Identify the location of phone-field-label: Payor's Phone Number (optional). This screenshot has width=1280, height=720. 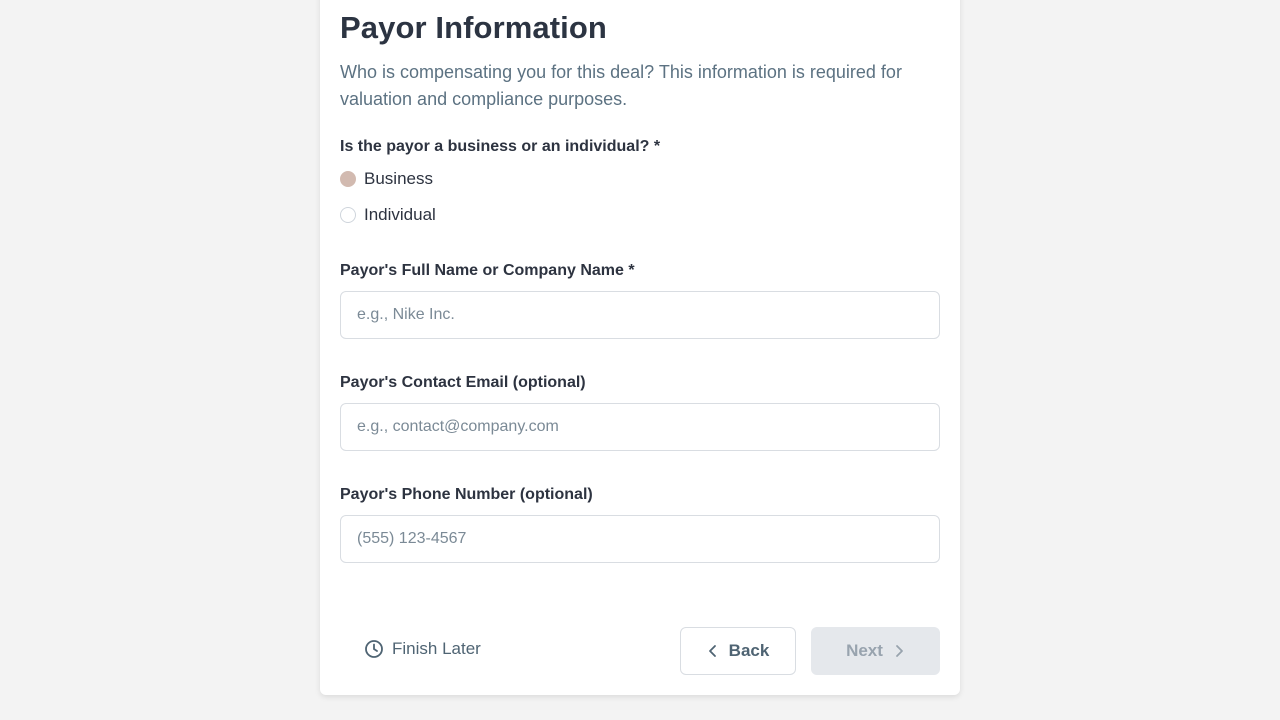
(466, 494).